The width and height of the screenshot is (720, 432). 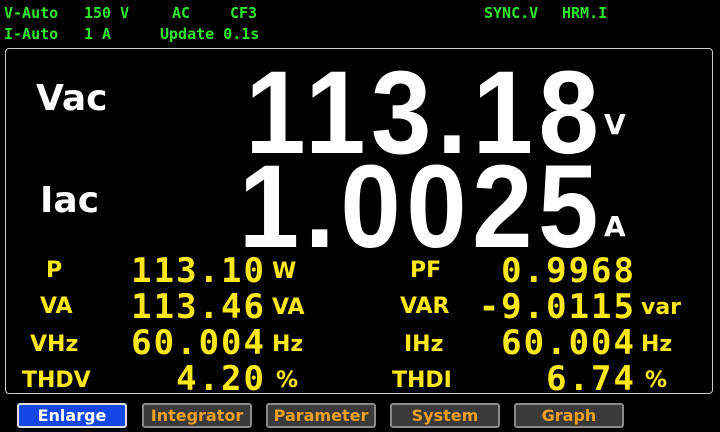 I want to click on current-range-value: 1 A, so click(x=98, y=34).